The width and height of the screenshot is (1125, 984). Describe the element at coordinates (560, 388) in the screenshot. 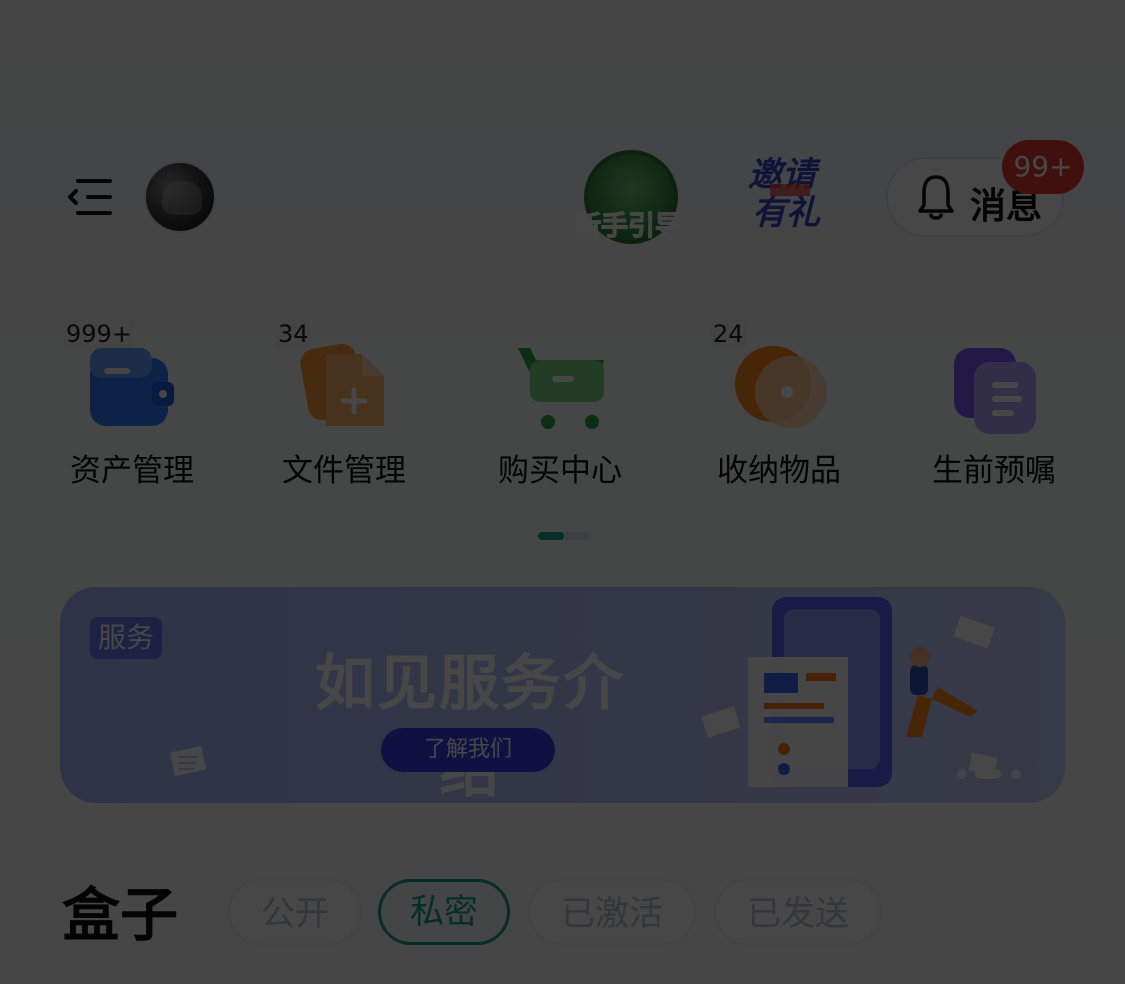

I see `cart-icon` at that location.